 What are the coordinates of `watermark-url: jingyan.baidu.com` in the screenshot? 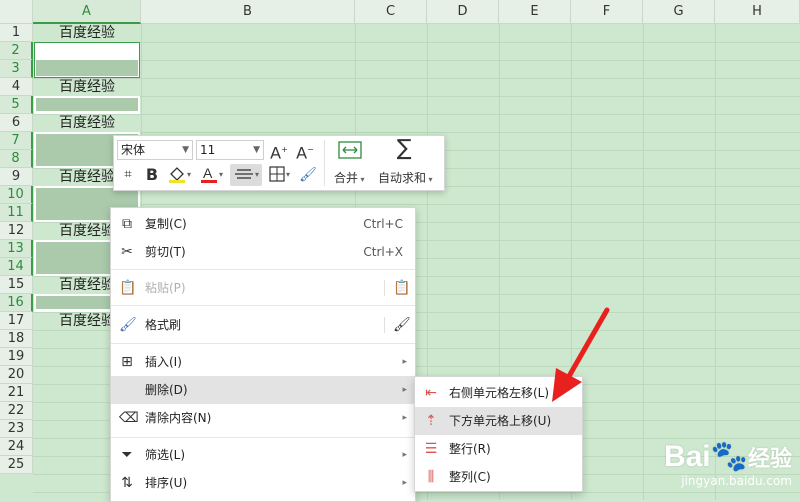 It's located at (736, 481).